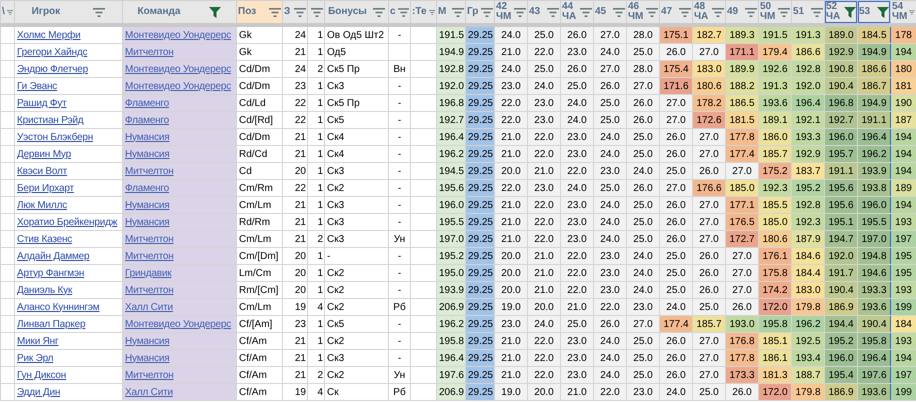 The width and height of the screenshot is (916, 402). What do you see at coordinates (52, 69) in the screenshot?
I see `player-link: Эндрю Флетчер` at bounding box center [52, 69].